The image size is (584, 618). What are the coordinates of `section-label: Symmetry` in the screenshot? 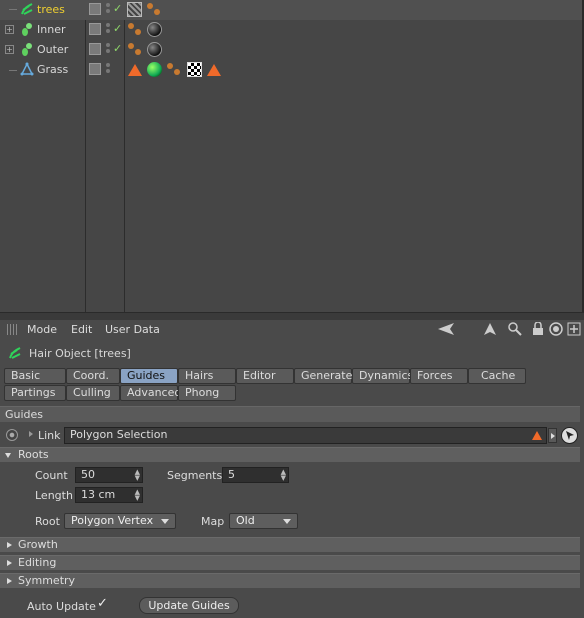 It's located at (47, 580).